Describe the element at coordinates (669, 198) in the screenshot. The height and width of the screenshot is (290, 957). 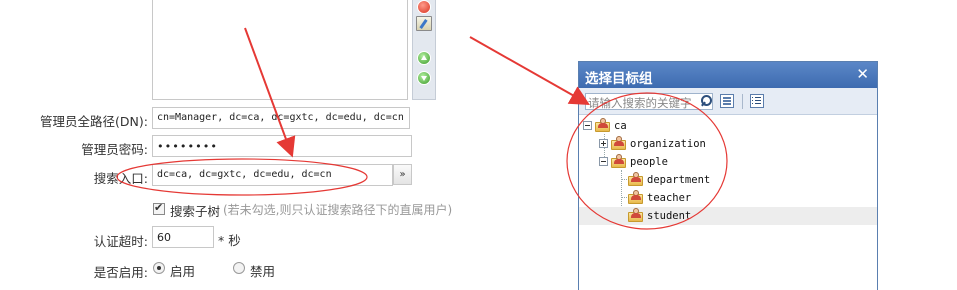
I see `tree-node-label: teacher` at that location.